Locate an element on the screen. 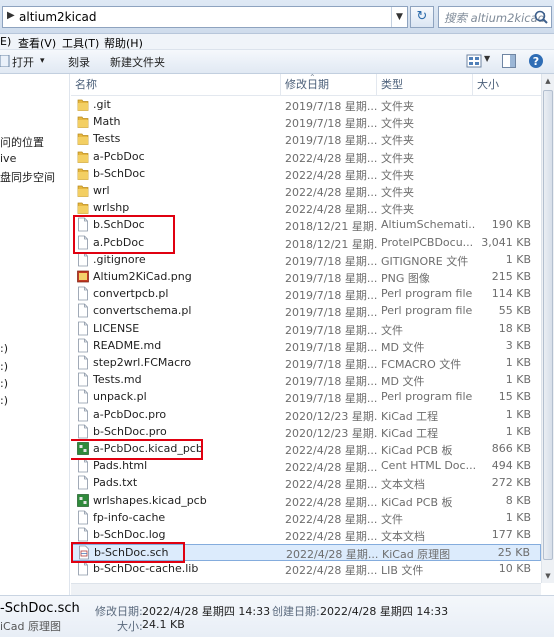  scroll-down-icon: ▼ is located at coordinates (548, 576).